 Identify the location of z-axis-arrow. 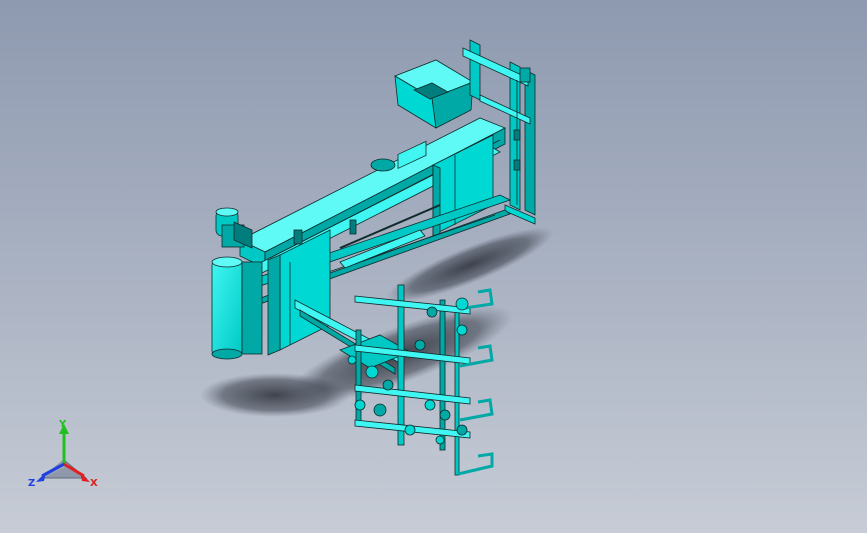
(41, 477).